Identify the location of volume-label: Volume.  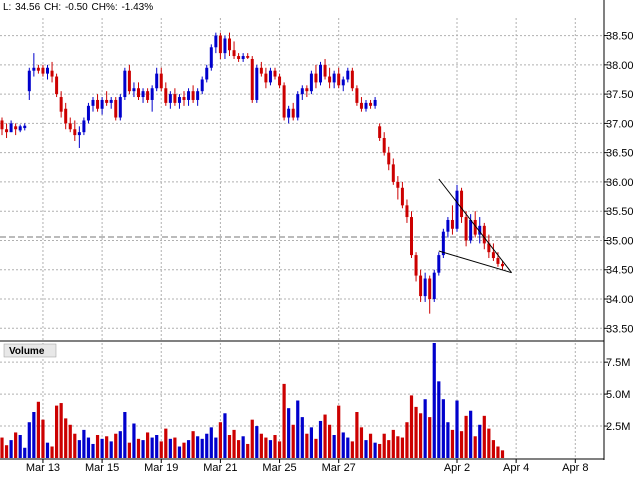
(27, 351).